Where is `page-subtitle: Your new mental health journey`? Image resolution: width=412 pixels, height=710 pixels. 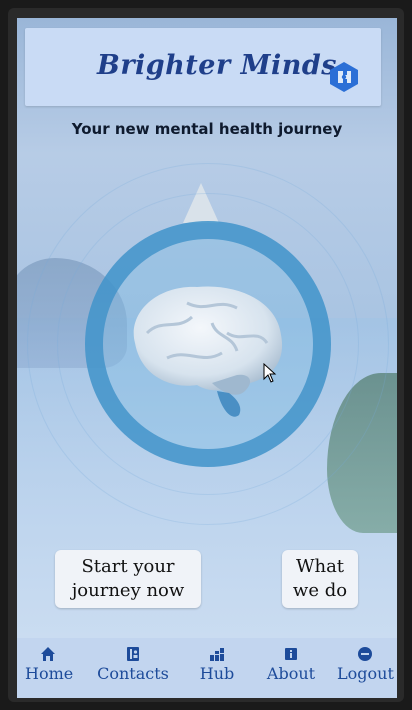 page-subtitle: Your new mental health journey is located at coordinates (207, 129).